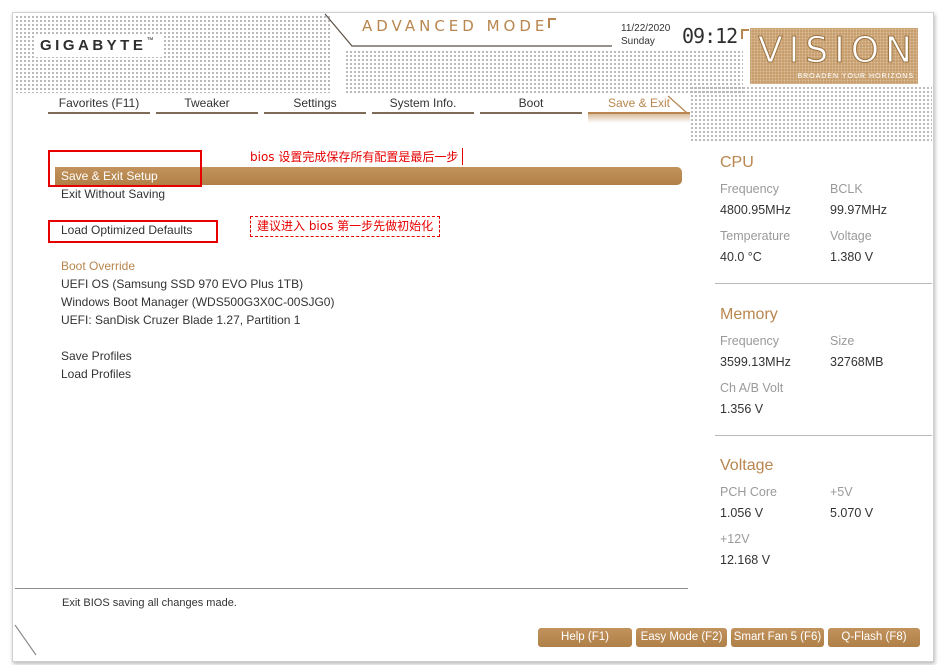  Describe the element at coordinates (755, 210) in the screenshot. I see `reading-value: 4800.95MHz` at that location.